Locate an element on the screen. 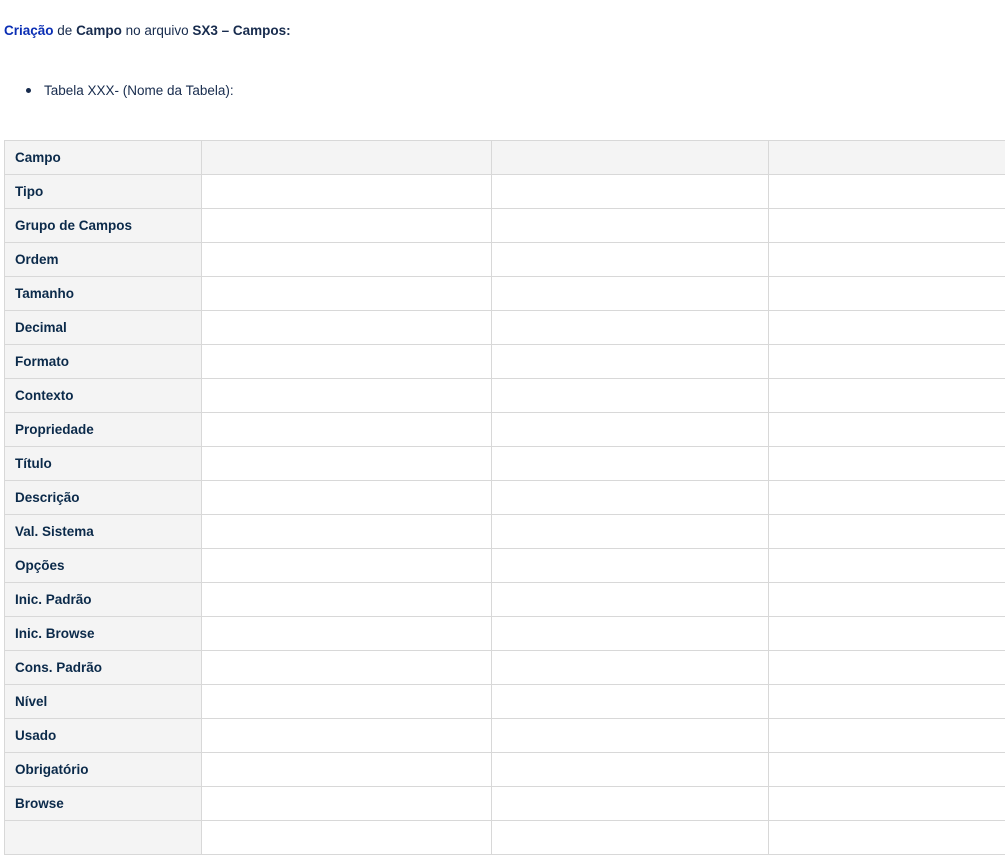 This screenshot has width=1005, height=855. row-header: Inic. Padrão is located at coordinates (103, 600).